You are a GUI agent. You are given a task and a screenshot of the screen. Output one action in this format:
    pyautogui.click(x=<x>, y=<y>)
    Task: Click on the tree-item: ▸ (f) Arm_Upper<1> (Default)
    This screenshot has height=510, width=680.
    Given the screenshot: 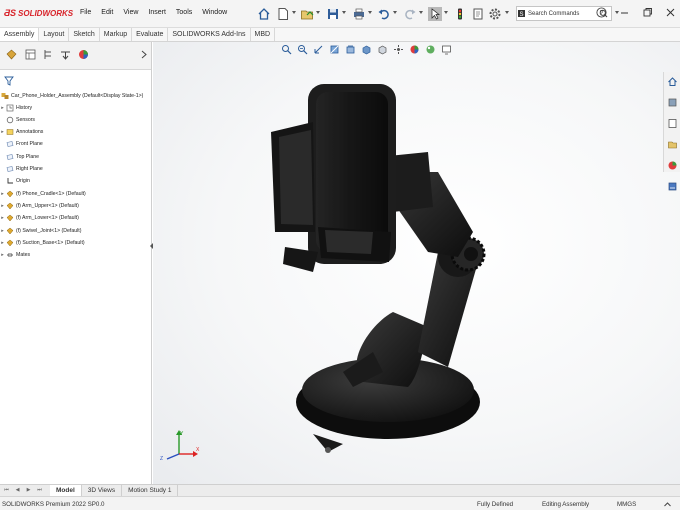 What is the action you would take?
    pyautogui.click(x=39, y=205)
    